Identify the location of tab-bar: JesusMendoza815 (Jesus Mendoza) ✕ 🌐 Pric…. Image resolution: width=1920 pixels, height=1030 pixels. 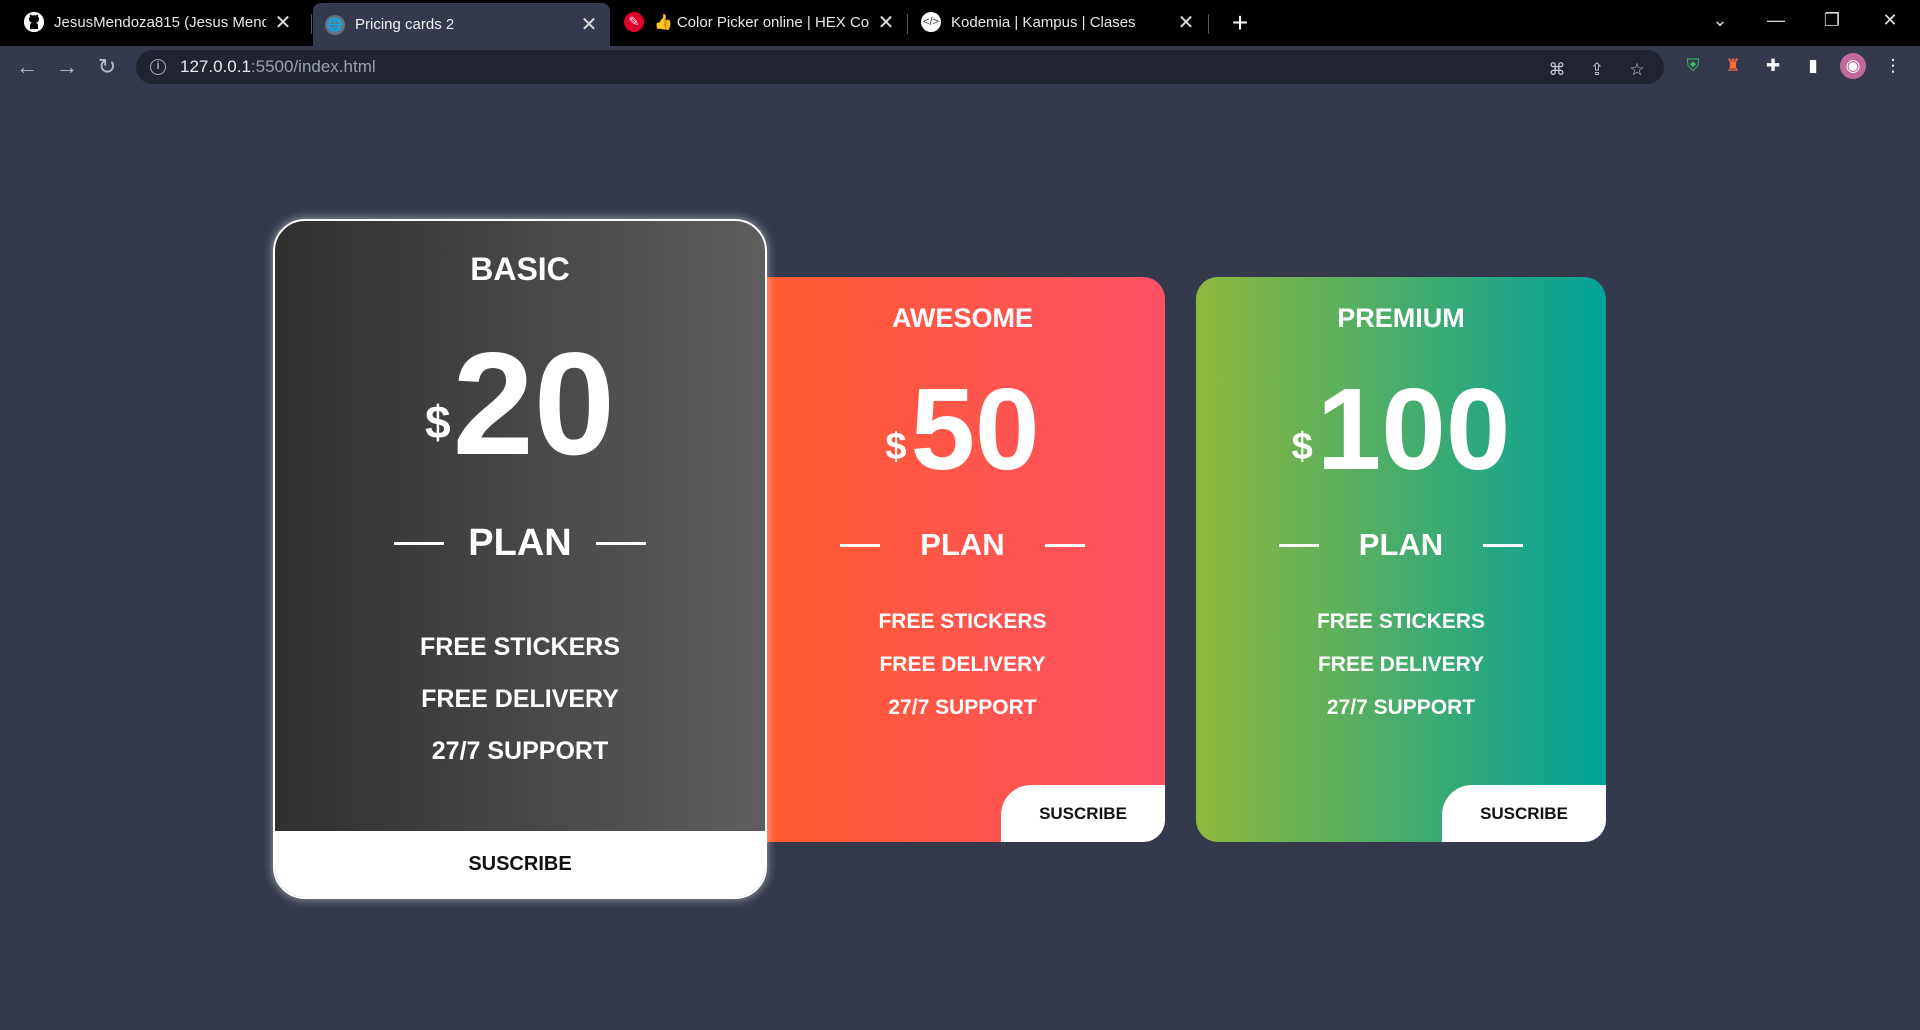
(960, 23).